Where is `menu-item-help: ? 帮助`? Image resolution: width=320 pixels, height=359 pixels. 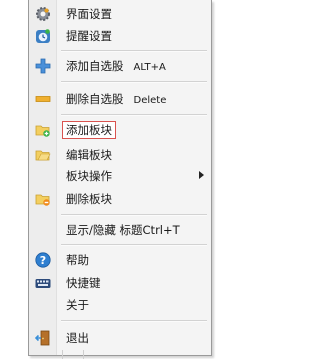 menu-item-help: ? 帮助 is located at coordinates (120, 260).